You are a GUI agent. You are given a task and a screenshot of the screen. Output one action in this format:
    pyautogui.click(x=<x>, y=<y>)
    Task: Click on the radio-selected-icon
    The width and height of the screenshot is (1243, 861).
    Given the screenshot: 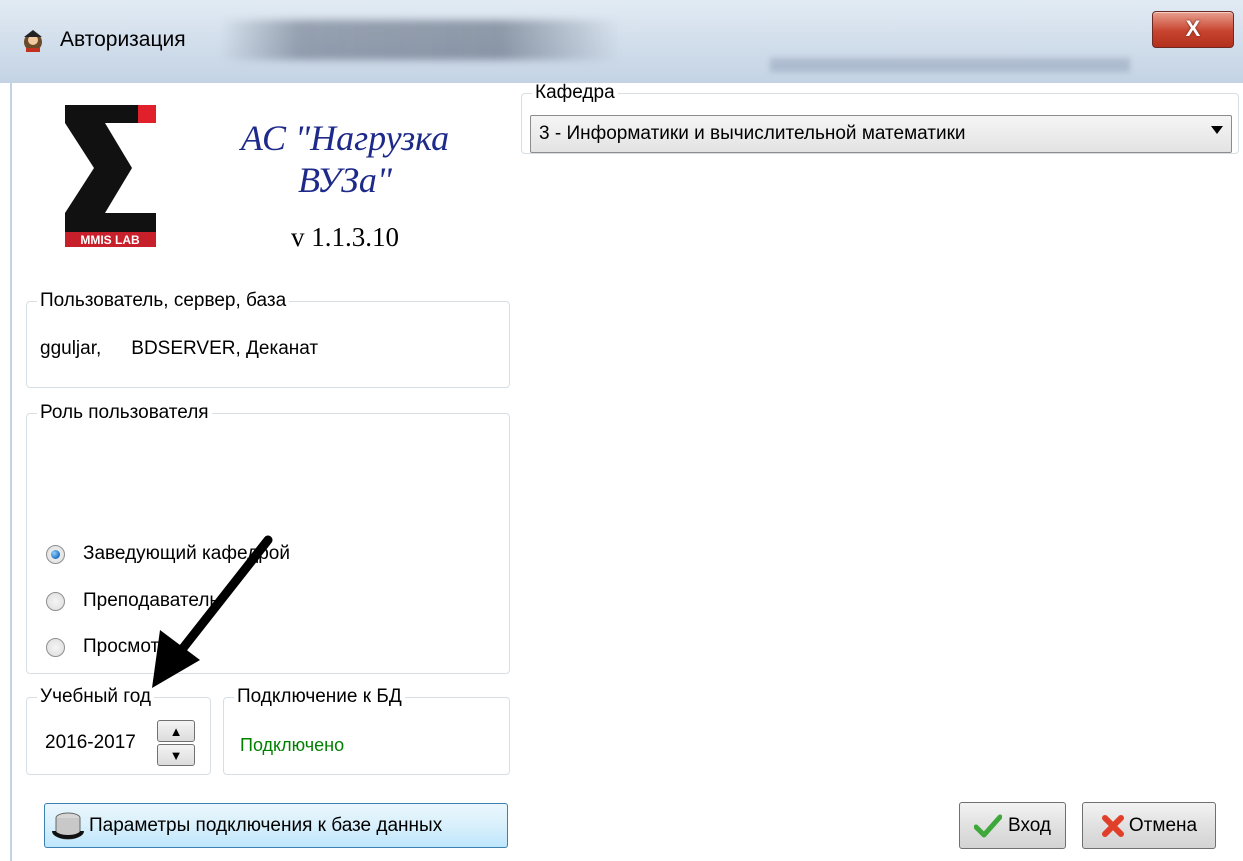 What is the action you would take?
    pyautogui.click(x=55, y=554)
    